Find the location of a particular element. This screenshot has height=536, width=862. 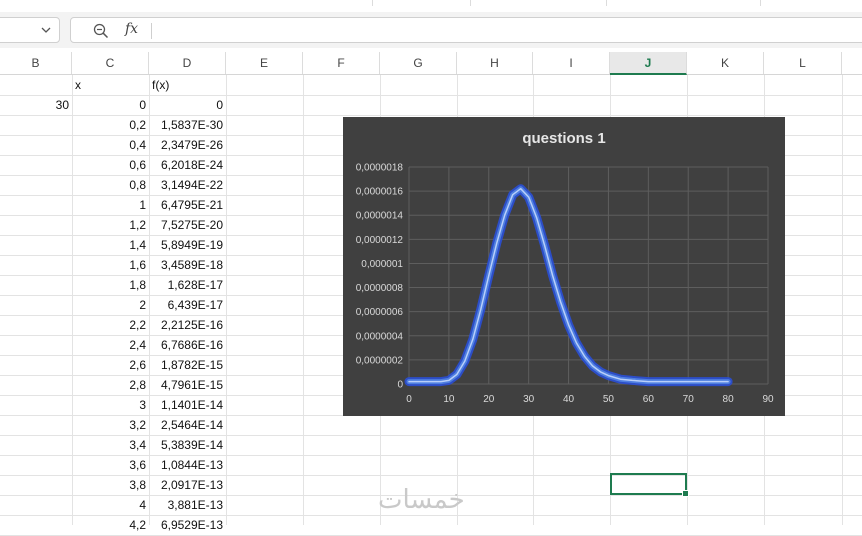

cell-fx: 1,8782E-15 is located at coordinates (187, 365).